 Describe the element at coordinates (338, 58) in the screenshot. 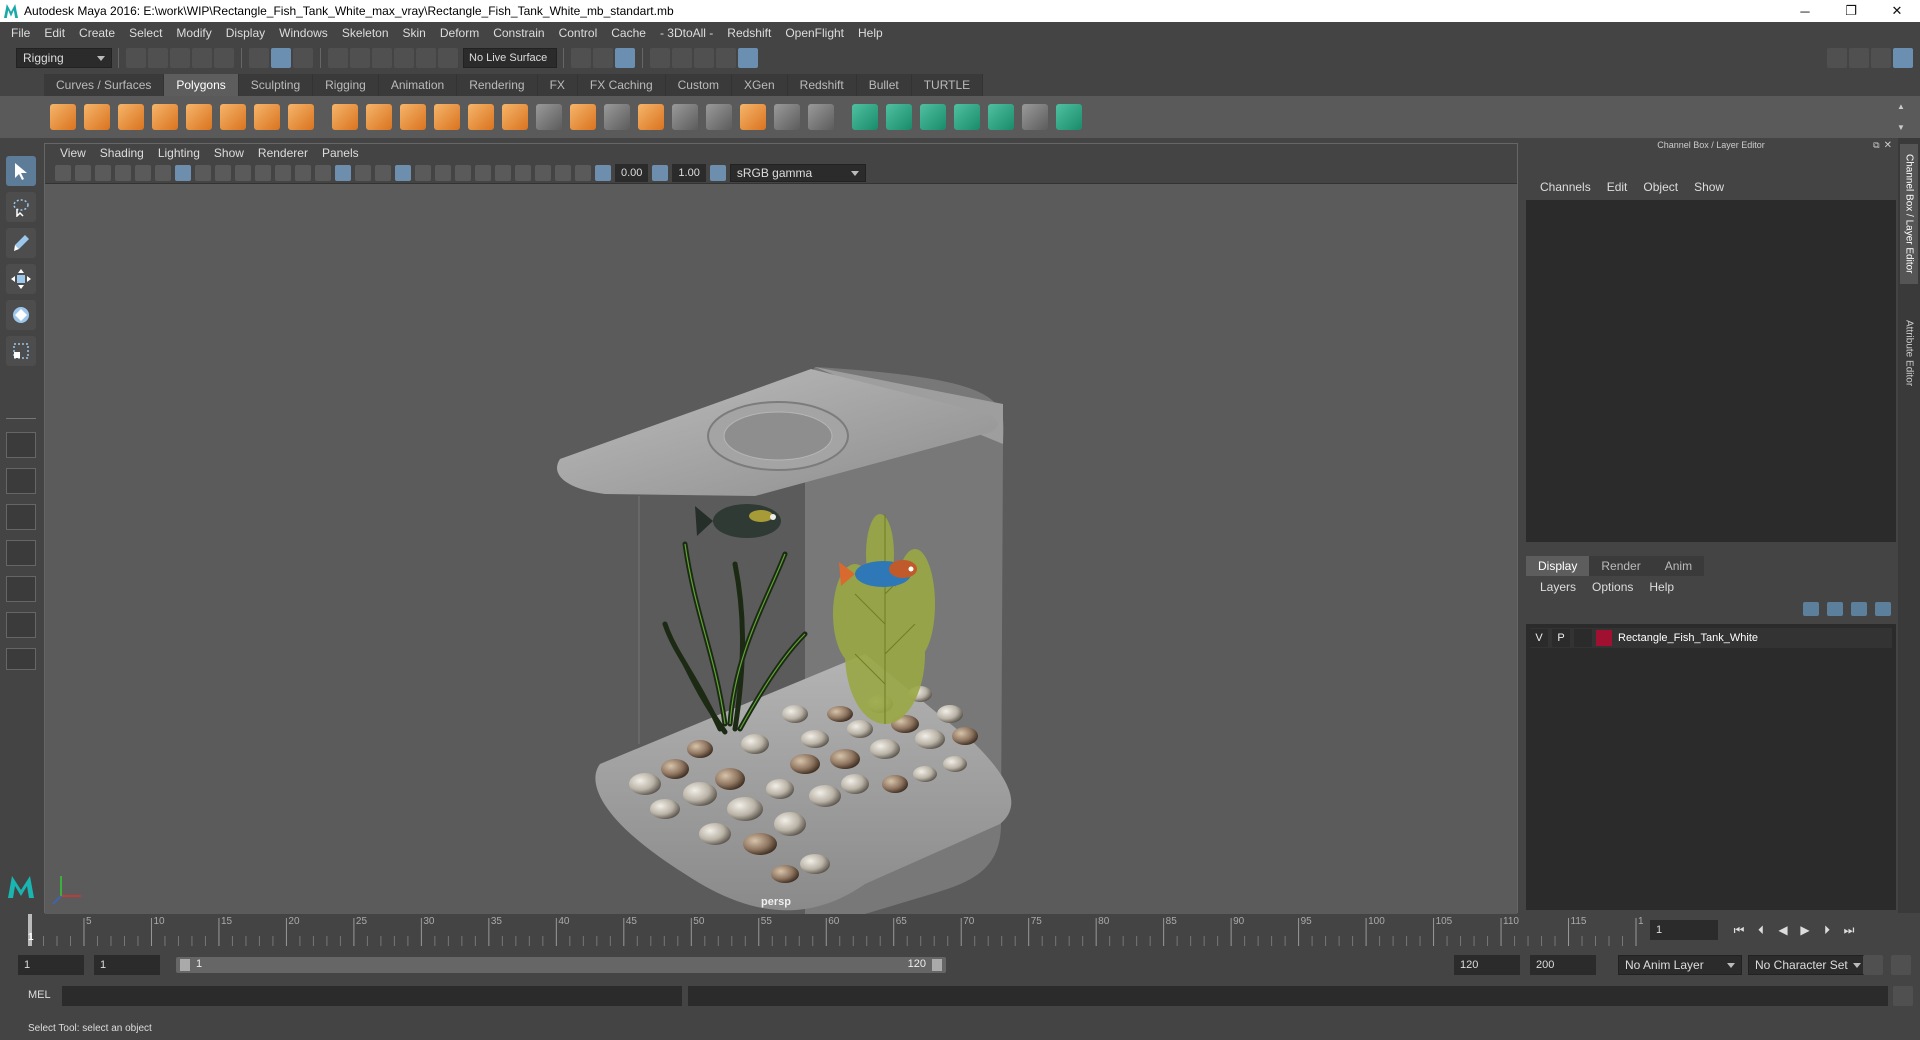

I see `snap-grid-icon` at that location.